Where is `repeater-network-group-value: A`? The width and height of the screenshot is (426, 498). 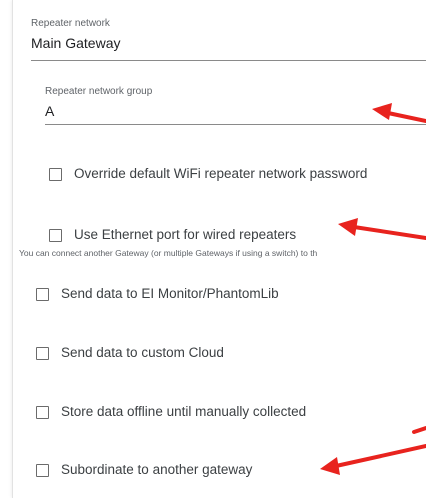
repeater-network-group-value: A is located at coordinates (50, 111).